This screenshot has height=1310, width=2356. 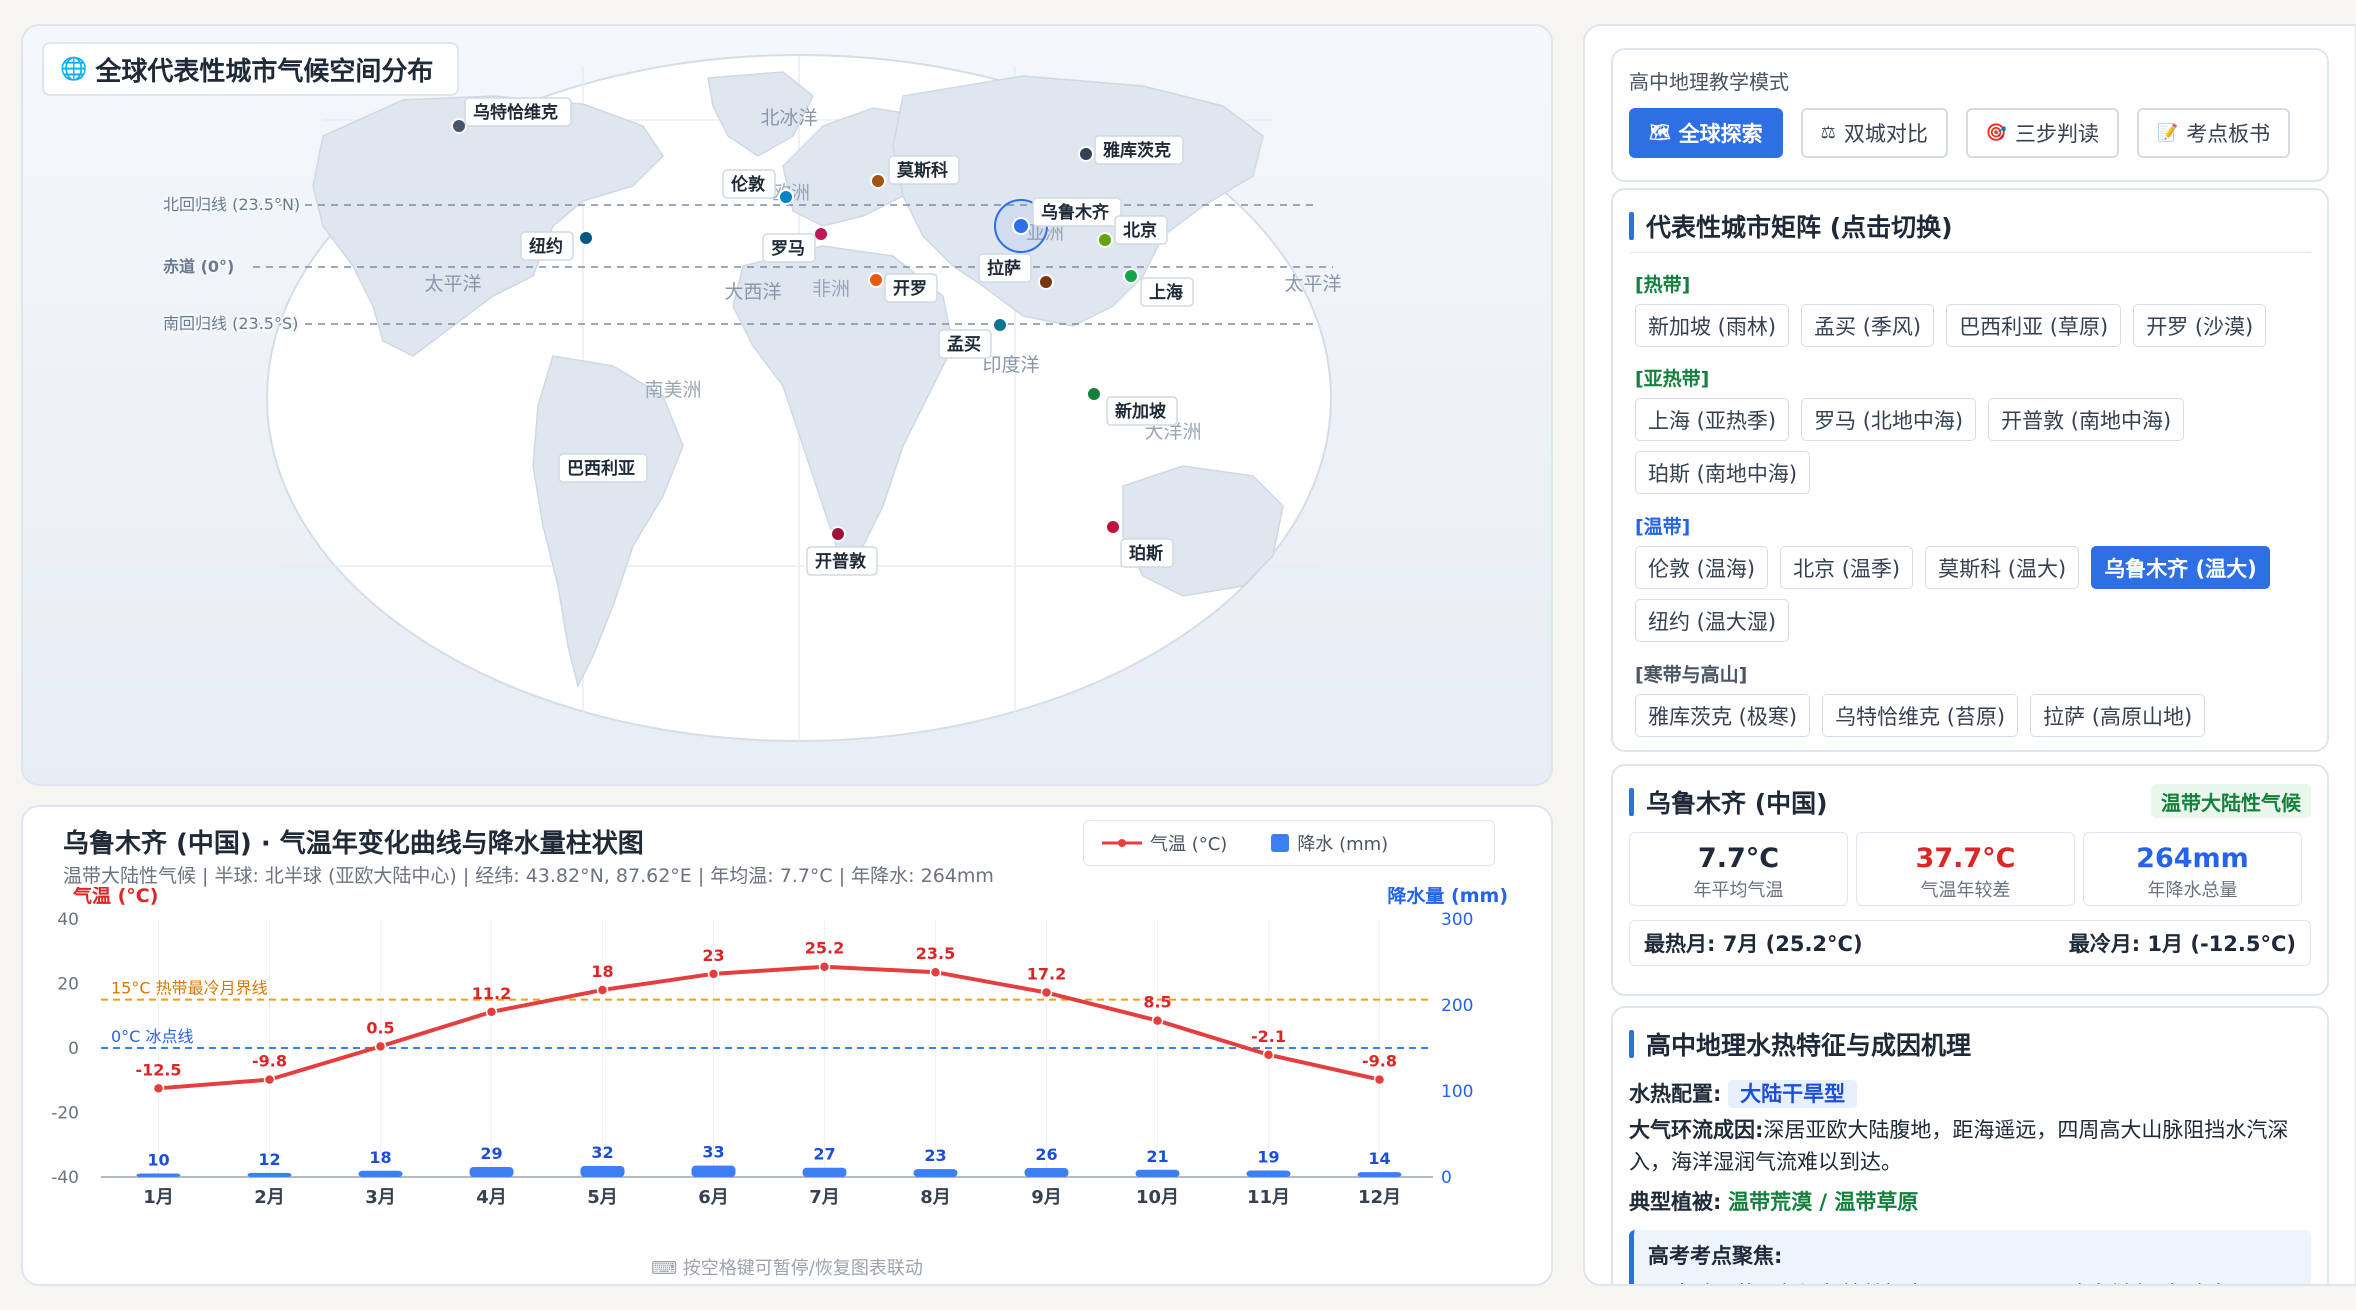 I want to click on y-right-tick: 300, so click(x=1457, y=920).